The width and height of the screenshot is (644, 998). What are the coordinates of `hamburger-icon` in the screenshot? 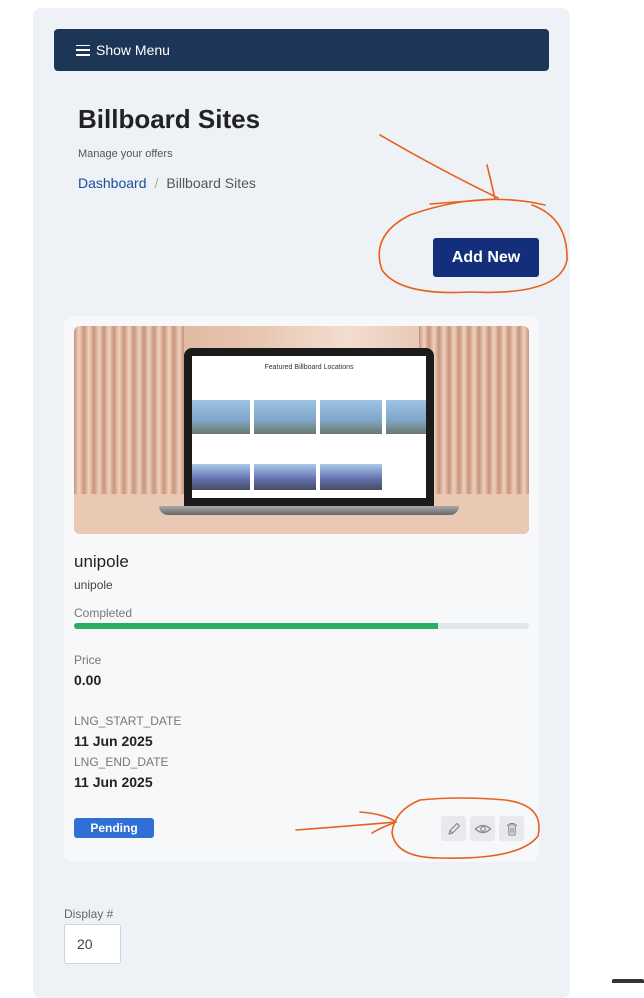 It's located at (83, 50).